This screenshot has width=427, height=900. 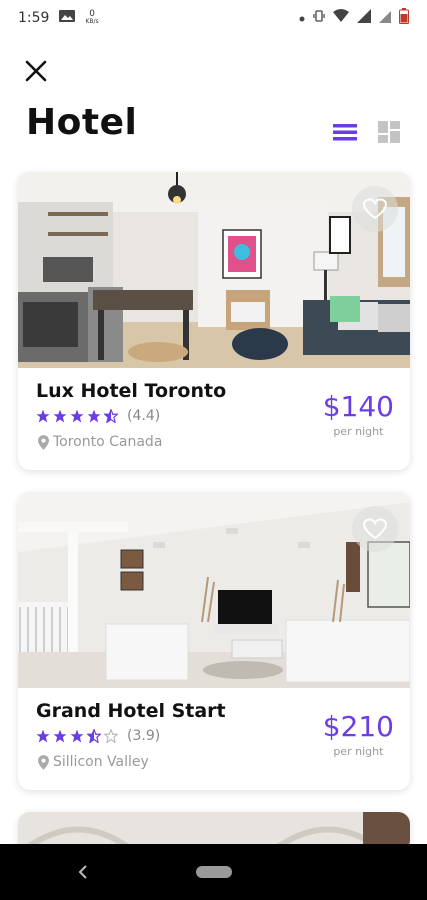 What do you see at coordinates (319, 18) in the screenshot?
I see `vibrate-icon` at bounding box center [319, 18].